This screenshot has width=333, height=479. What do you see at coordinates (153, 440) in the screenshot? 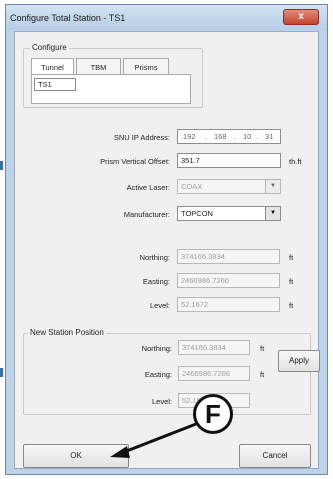
I see `callout-arrow` at bounding box center [153, 440].